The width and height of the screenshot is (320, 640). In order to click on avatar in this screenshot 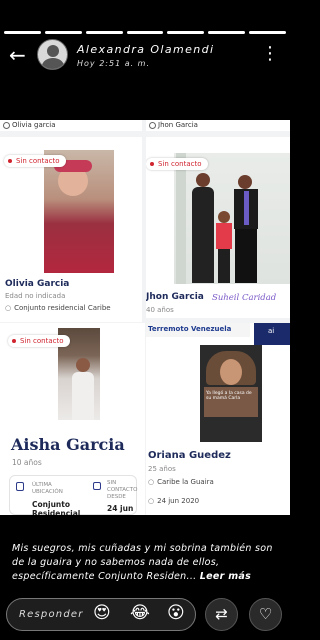, I will do `click(52, 54)`.